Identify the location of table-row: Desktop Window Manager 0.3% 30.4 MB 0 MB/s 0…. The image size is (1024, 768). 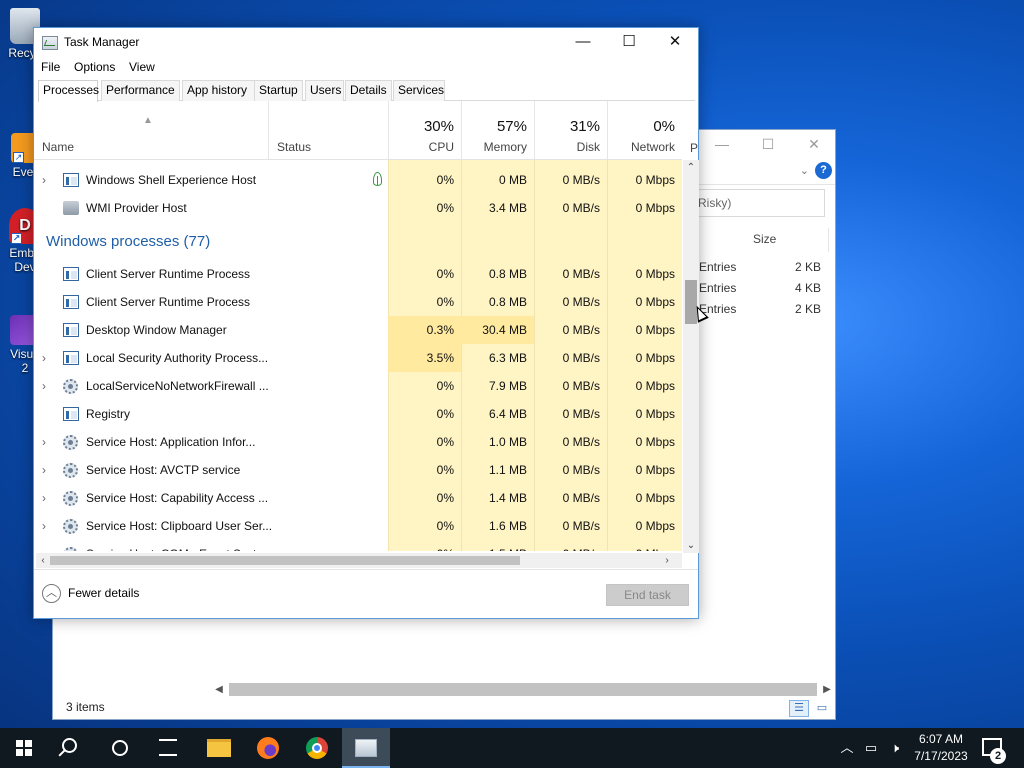
(358, 330).